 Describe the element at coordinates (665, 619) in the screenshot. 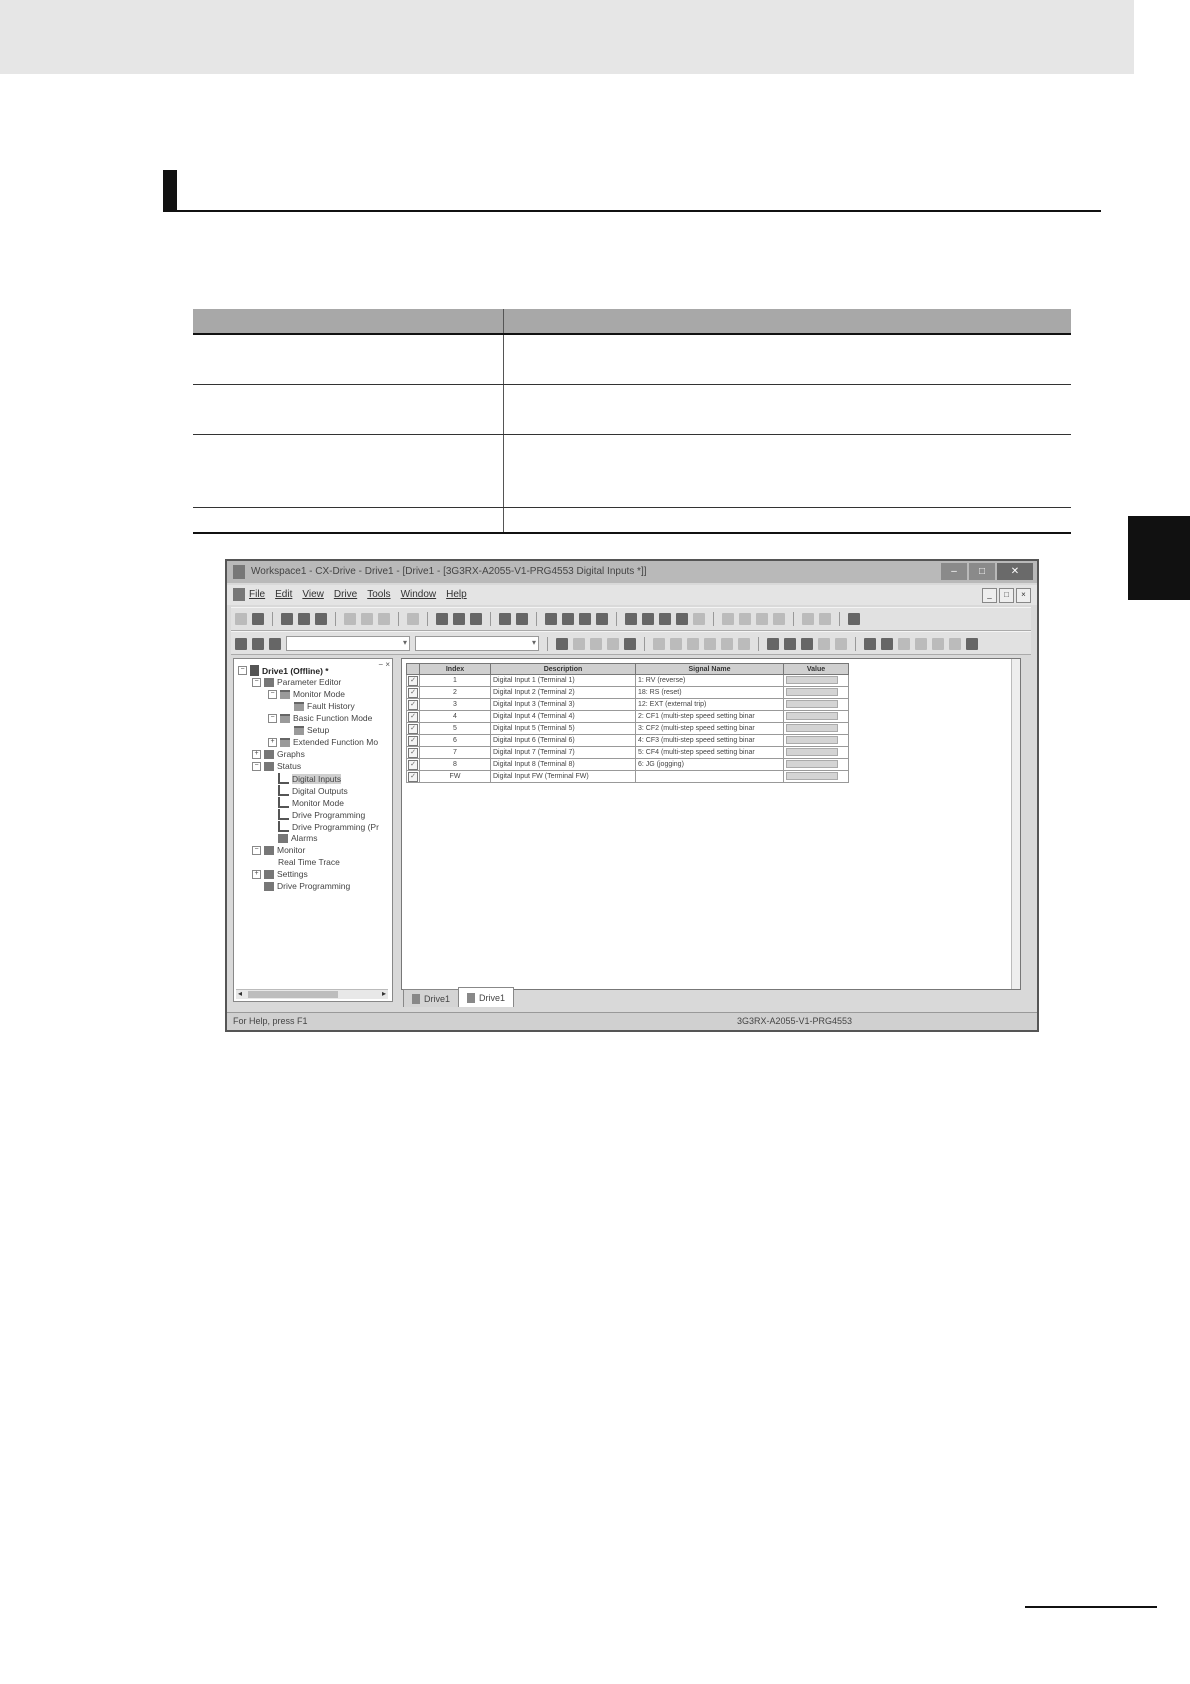

I see `transfer-from-drive-icon` at that location.